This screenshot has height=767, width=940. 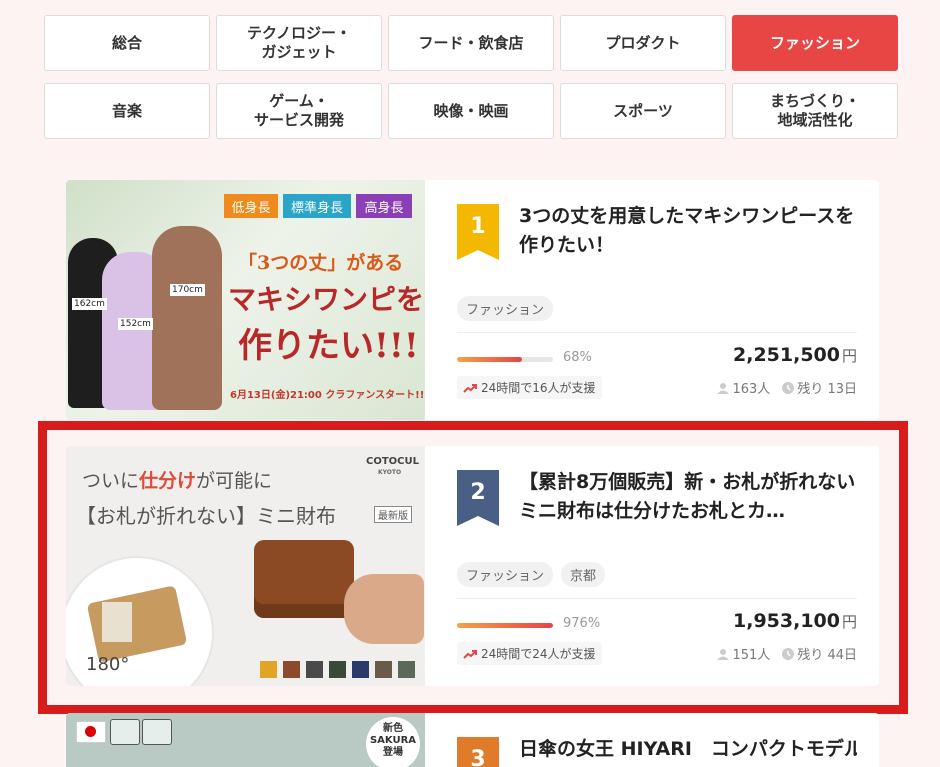 I want to click on funding-amount-1: 2,251,500 円, so click(x=795, y=355).